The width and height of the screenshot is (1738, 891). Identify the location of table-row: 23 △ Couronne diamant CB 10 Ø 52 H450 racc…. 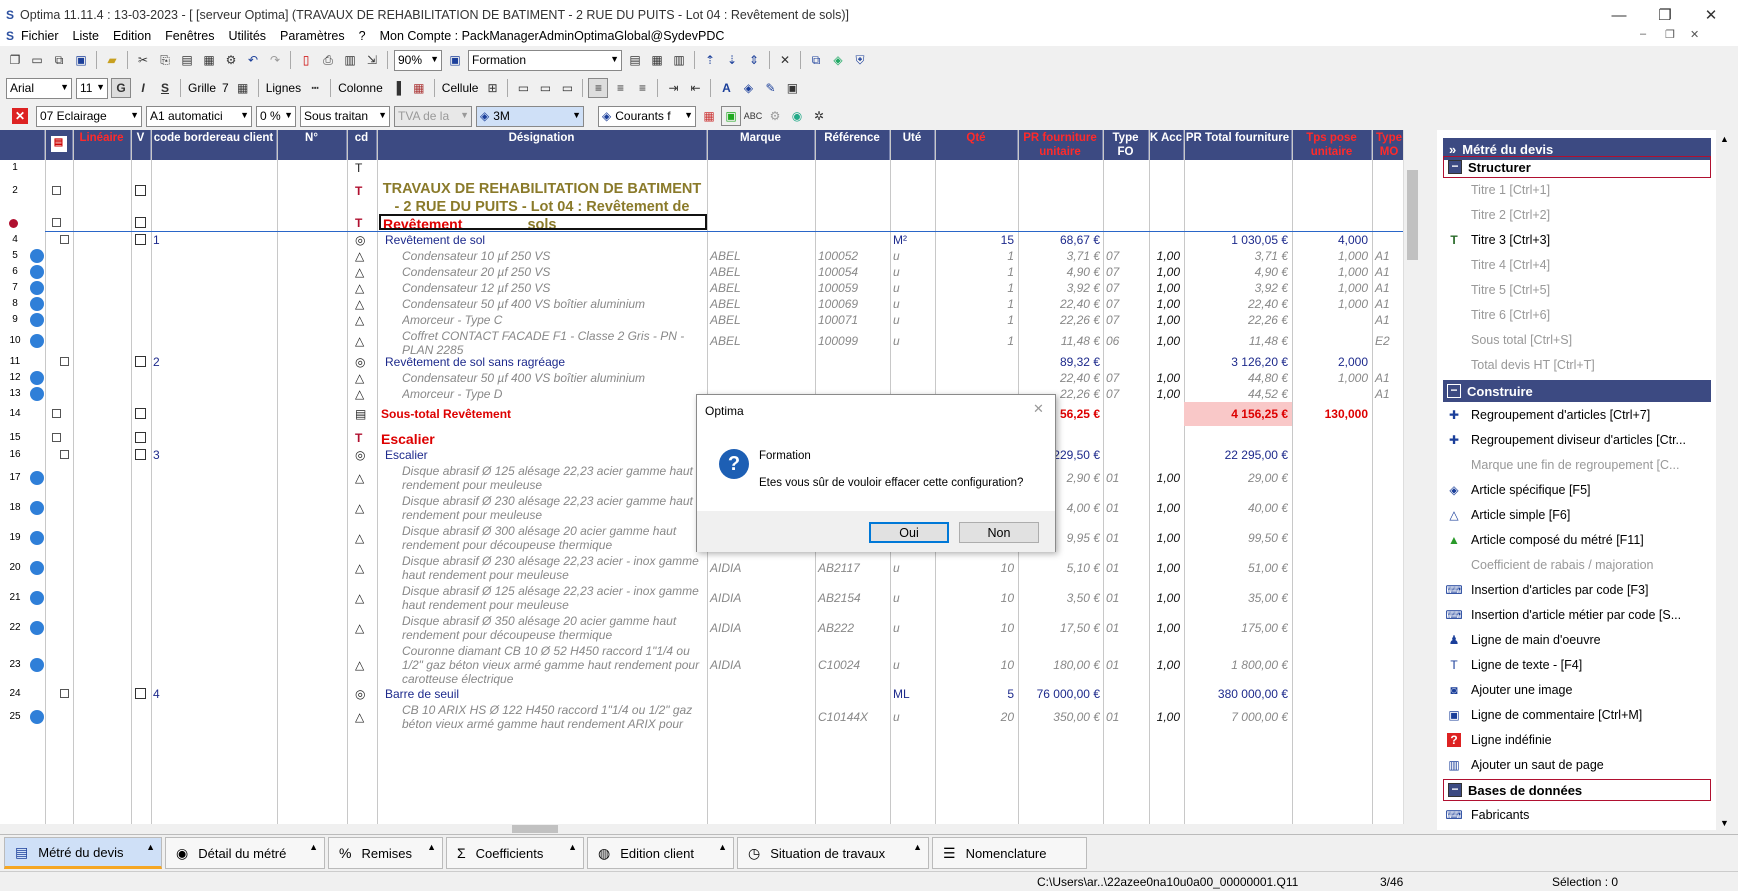
(710, 664).